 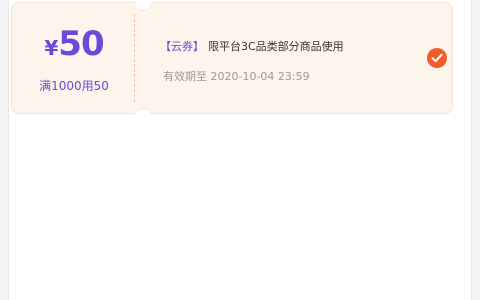 I want to click on coupon-tag: 【云券】, so click(x=182, y=46).